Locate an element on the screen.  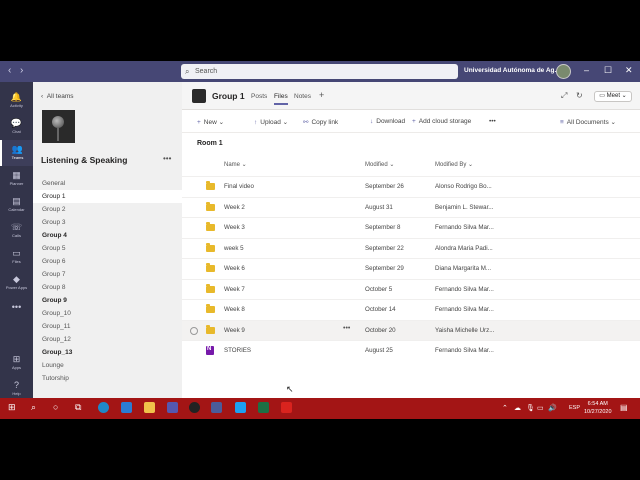
rail-item-calendar: ▤ Calendar is located at coordinates (16, 205).